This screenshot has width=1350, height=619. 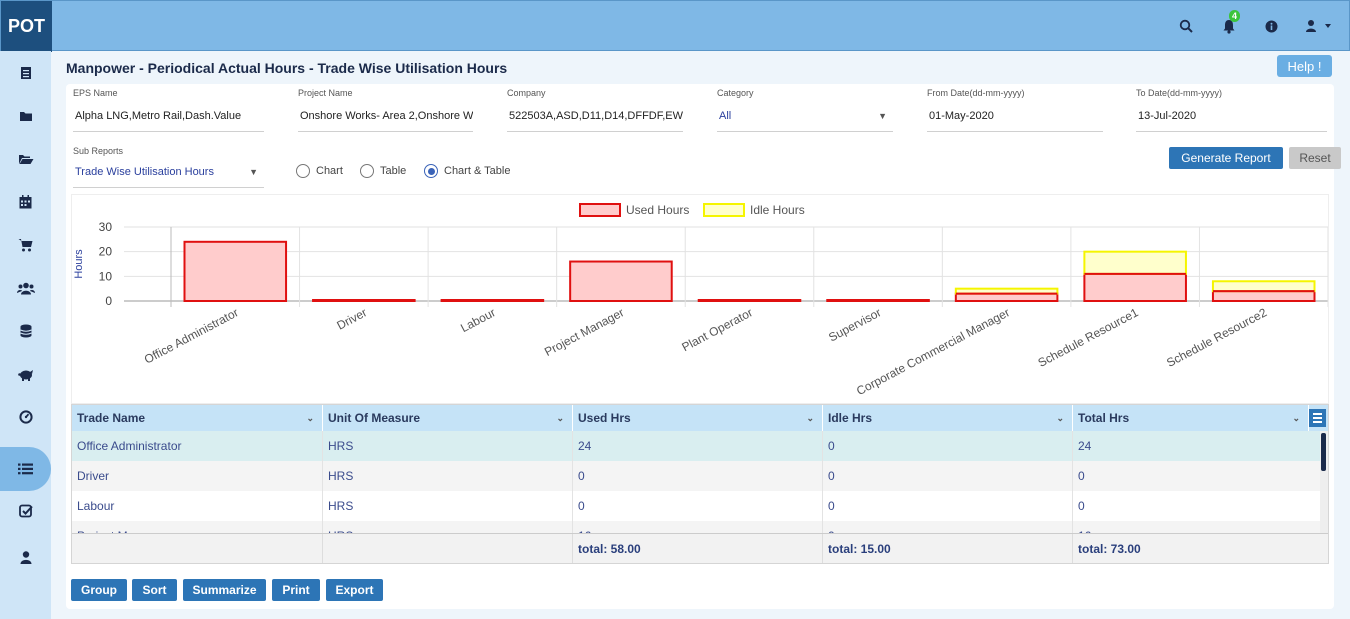 I want to click on company-label: Company, so click(x=526, y=93).